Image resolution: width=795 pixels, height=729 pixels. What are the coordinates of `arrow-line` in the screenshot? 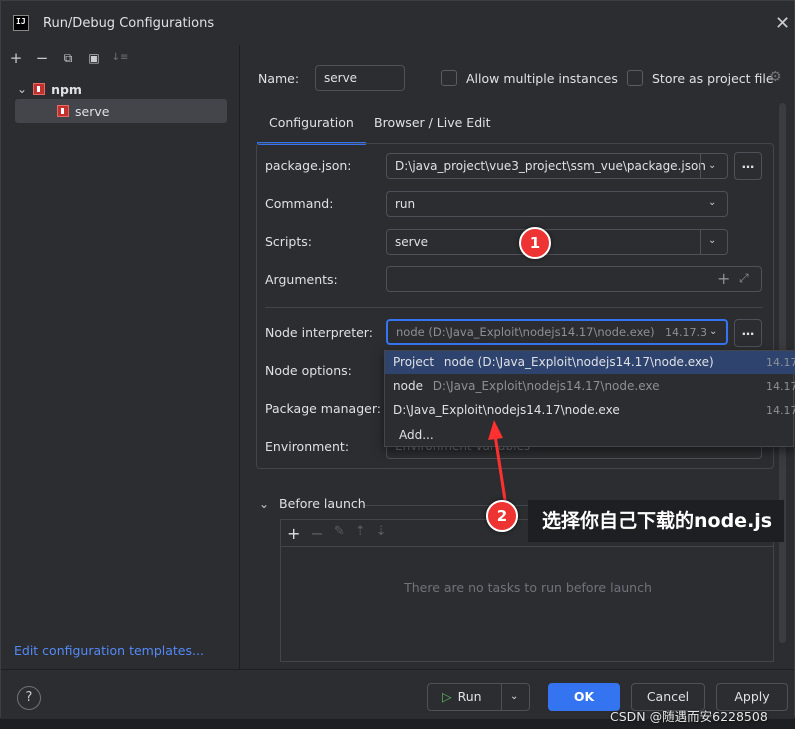 It's located at (500, 467).